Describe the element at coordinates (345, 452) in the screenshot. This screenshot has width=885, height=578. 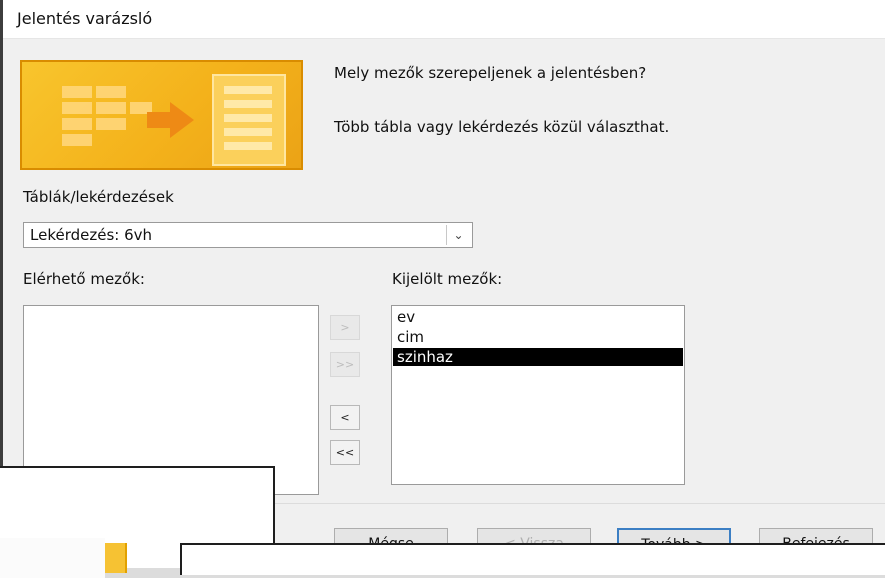
I see `remove-all-fields-button: <<` at that location.